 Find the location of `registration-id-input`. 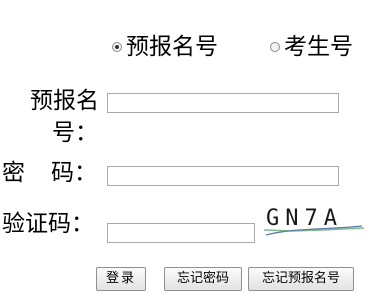

registration-id-input is located at coordinates (223, 103).